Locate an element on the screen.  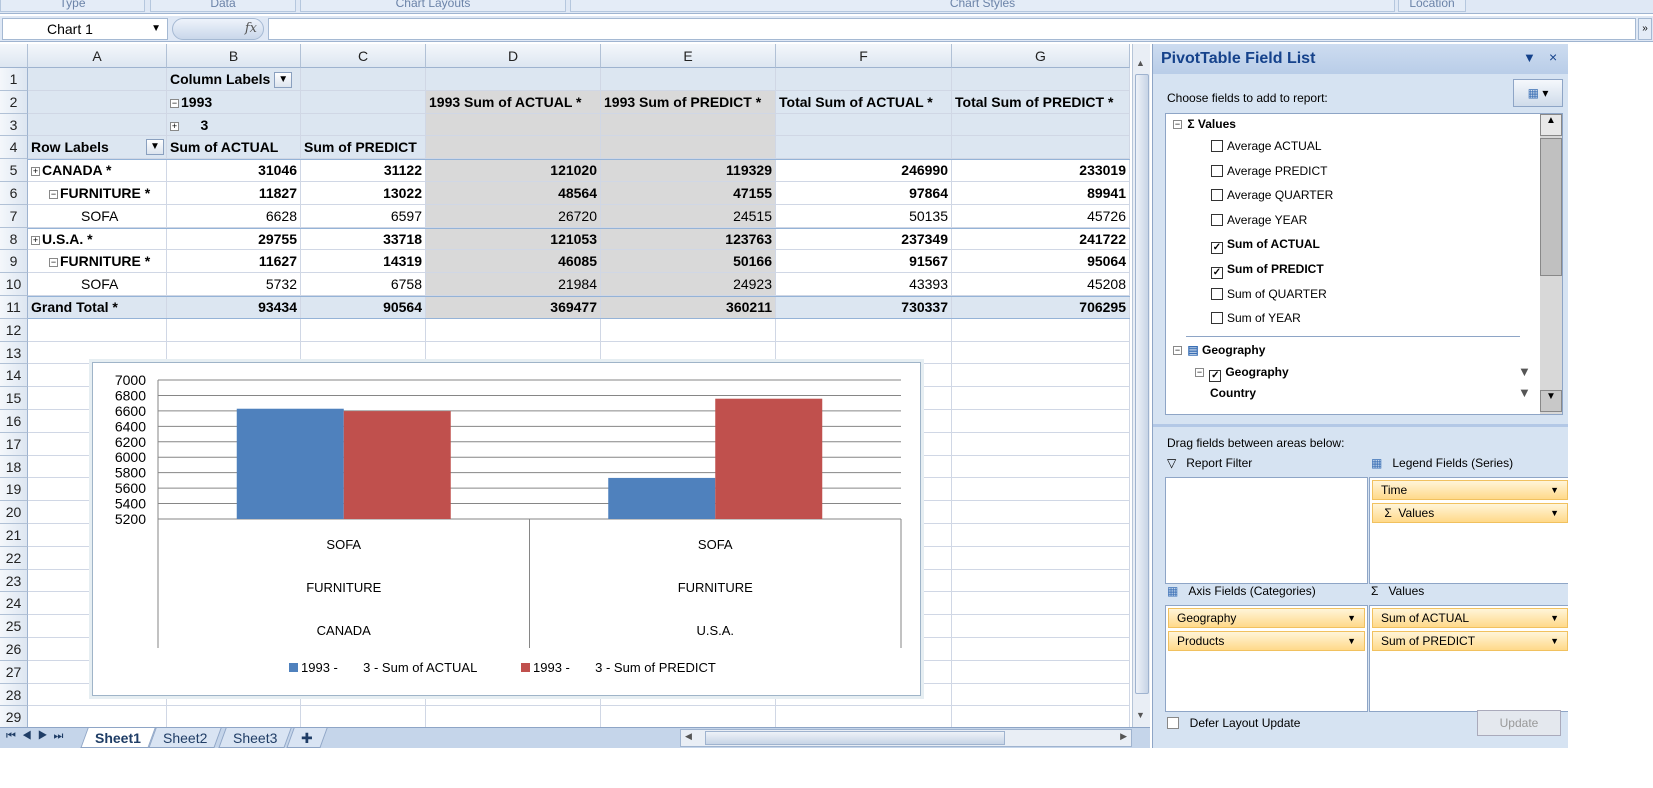
row-header: 9 is located at coordinates (14, 262).